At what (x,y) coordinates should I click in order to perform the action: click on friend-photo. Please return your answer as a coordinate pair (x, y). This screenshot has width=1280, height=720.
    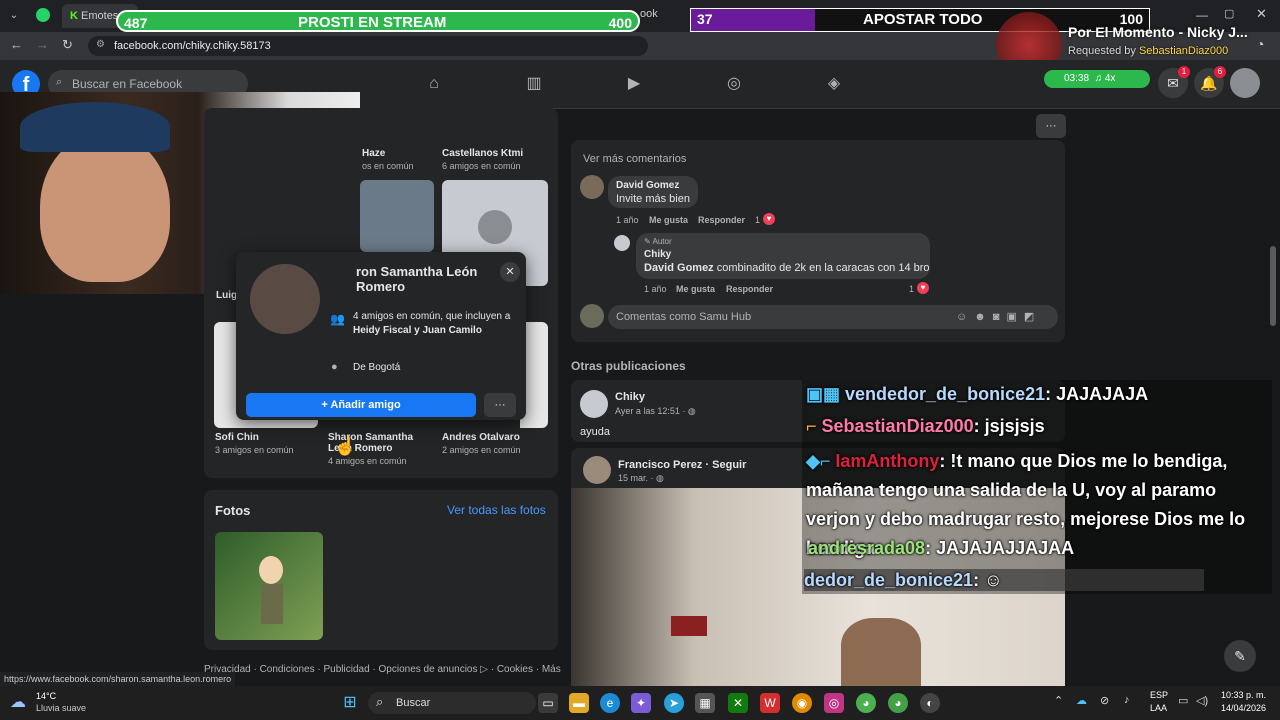
    Looking at the image, I should click on (397, 216).